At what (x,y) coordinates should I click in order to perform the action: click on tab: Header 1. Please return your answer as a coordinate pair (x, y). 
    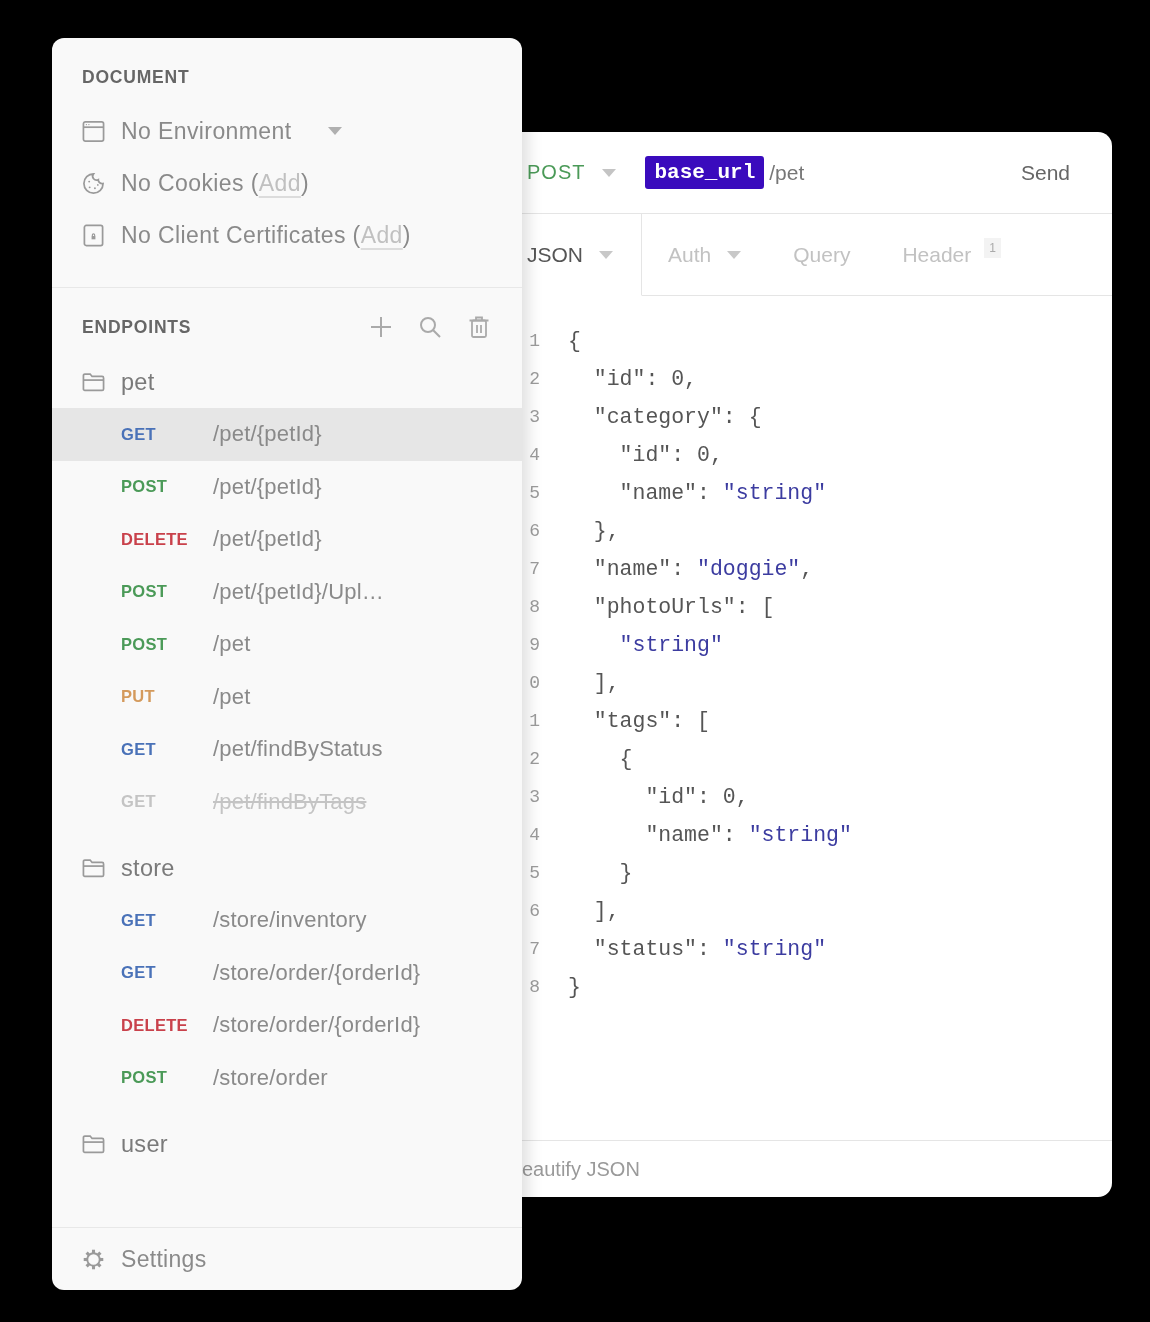
    Looking at the image, I should click on (951, 255).